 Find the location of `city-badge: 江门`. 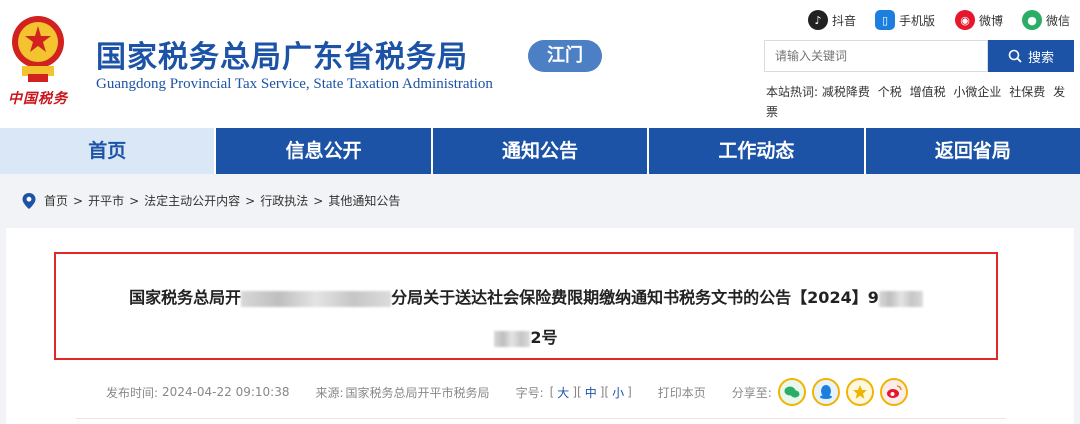

city-badge: 江门 is located at coordinates (565, 56).